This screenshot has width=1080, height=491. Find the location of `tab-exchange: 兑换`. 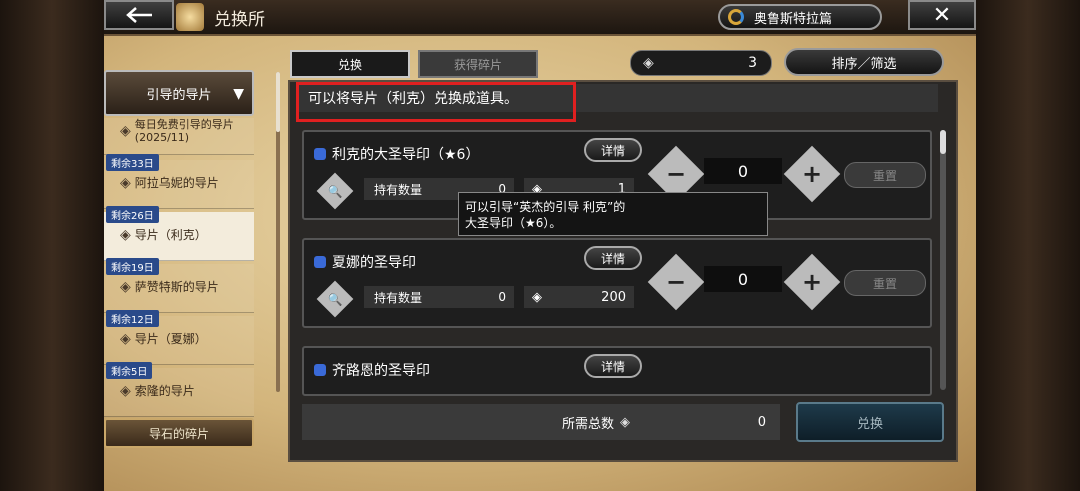

tab-exchange: 兑换 is located at coordinates (350, 64).